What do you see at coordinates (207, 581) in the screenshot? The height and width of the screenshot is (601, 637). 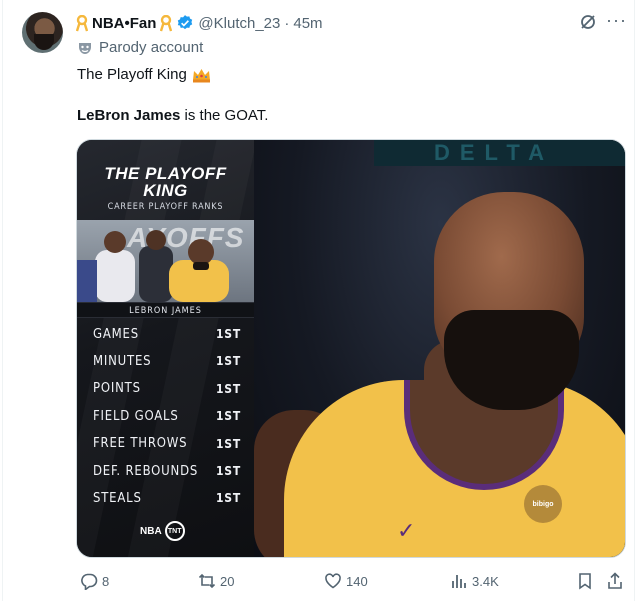 I see `repost-icon` at bounding box center [207, 581].